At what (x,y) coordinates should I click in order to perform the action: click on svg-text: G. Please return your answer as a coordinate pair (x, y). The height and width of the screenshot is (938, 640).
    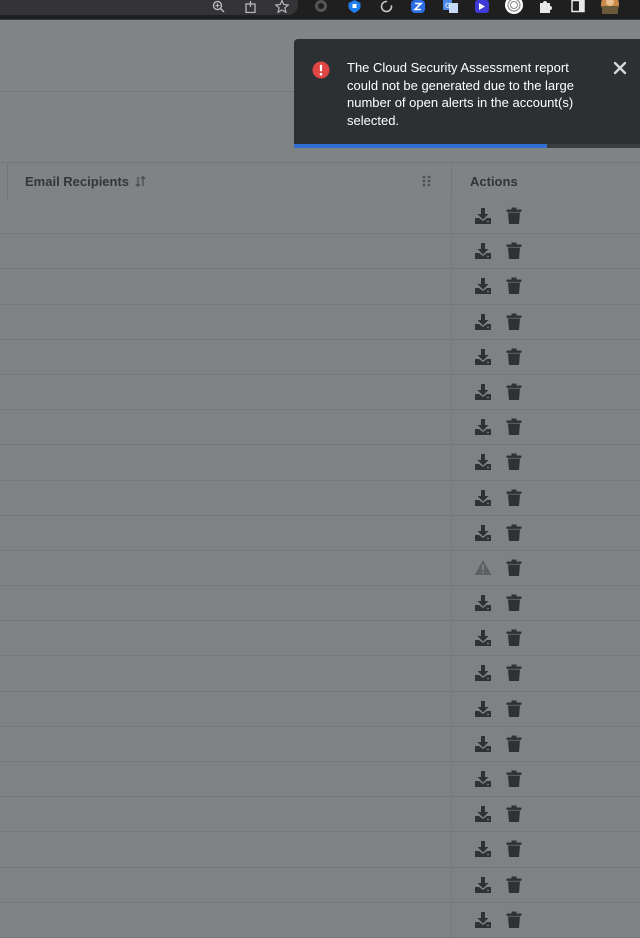
    Looking at the image, I should click on (447, 6).